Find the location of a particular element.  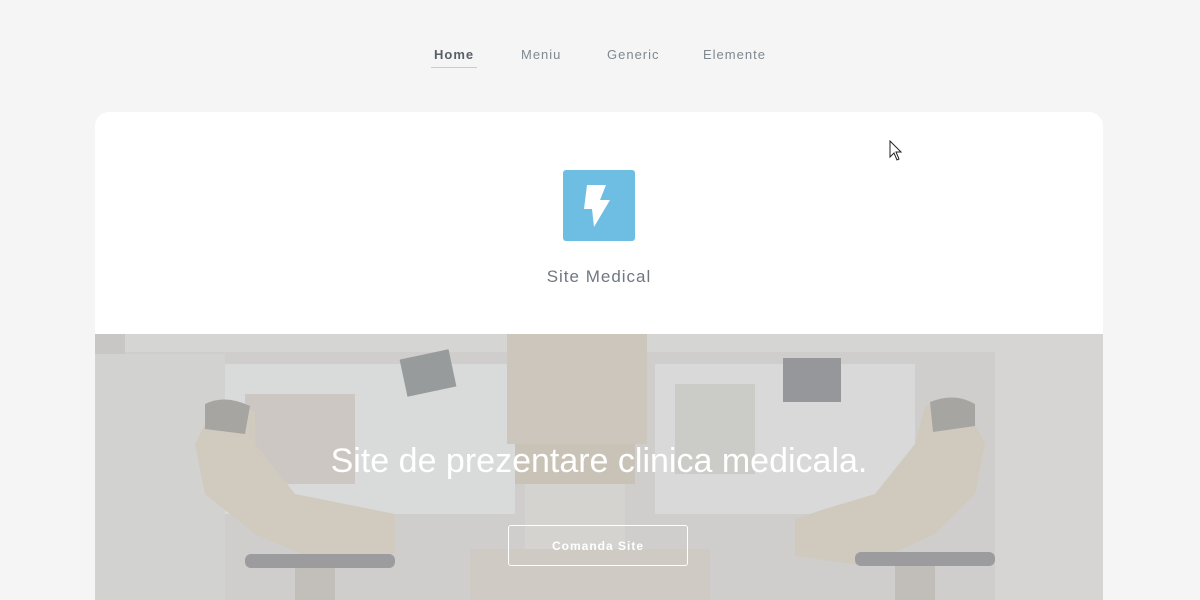

nav-item-generic: Generic is located at coordinates (633, 56).